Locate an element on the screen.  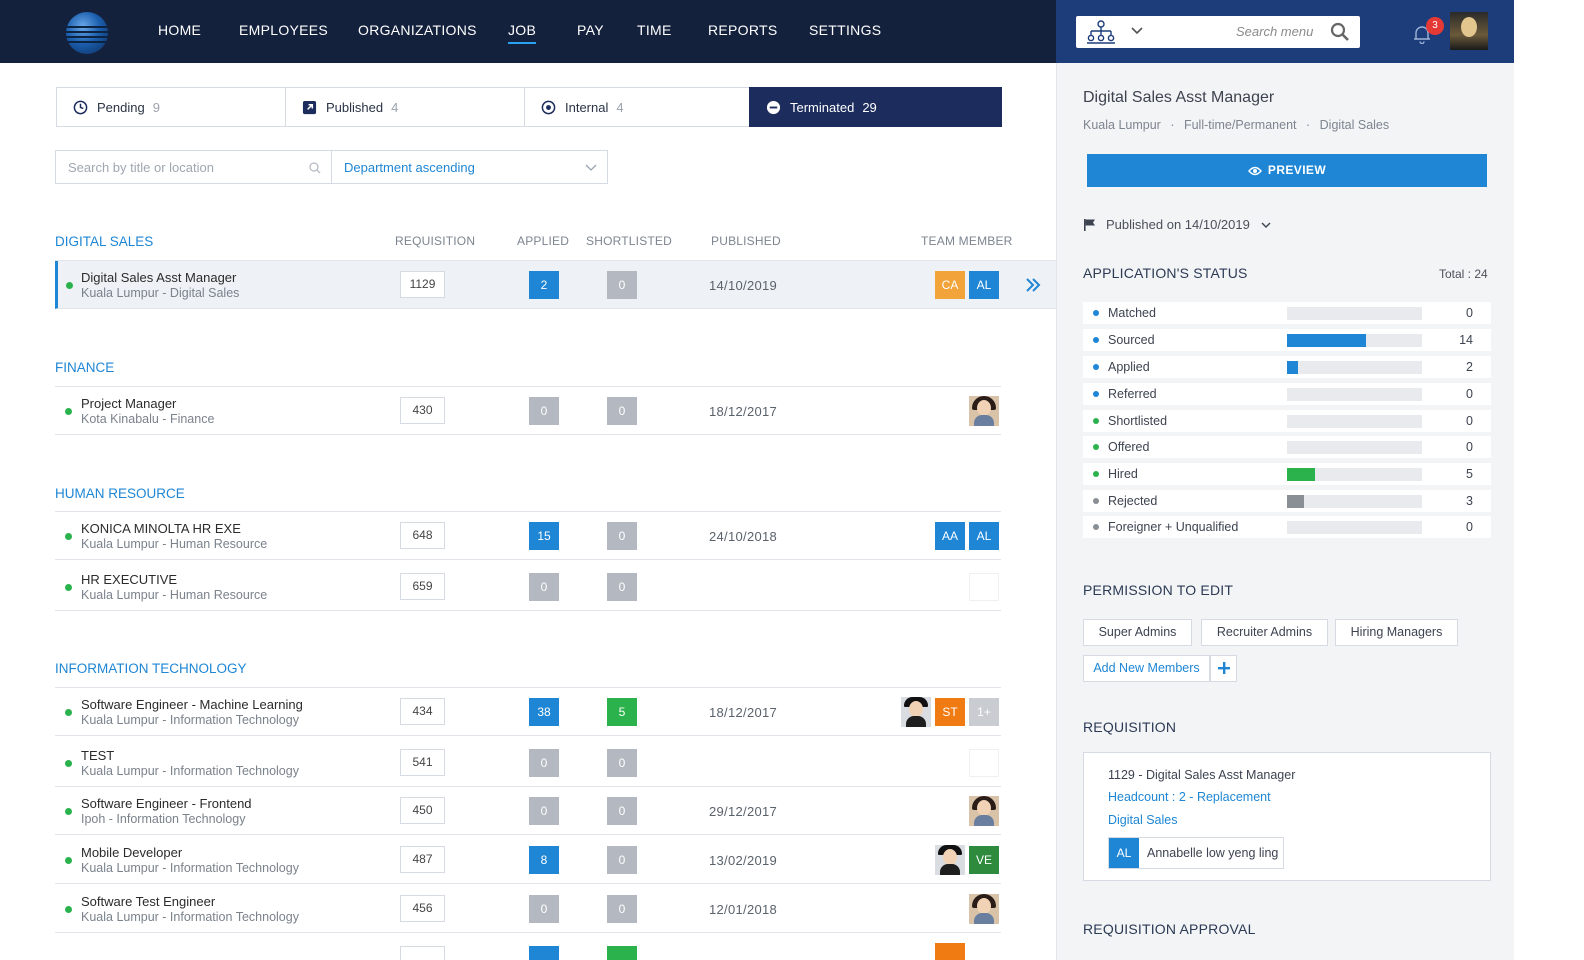
team-member-badge is located at coordinates (950, 951).